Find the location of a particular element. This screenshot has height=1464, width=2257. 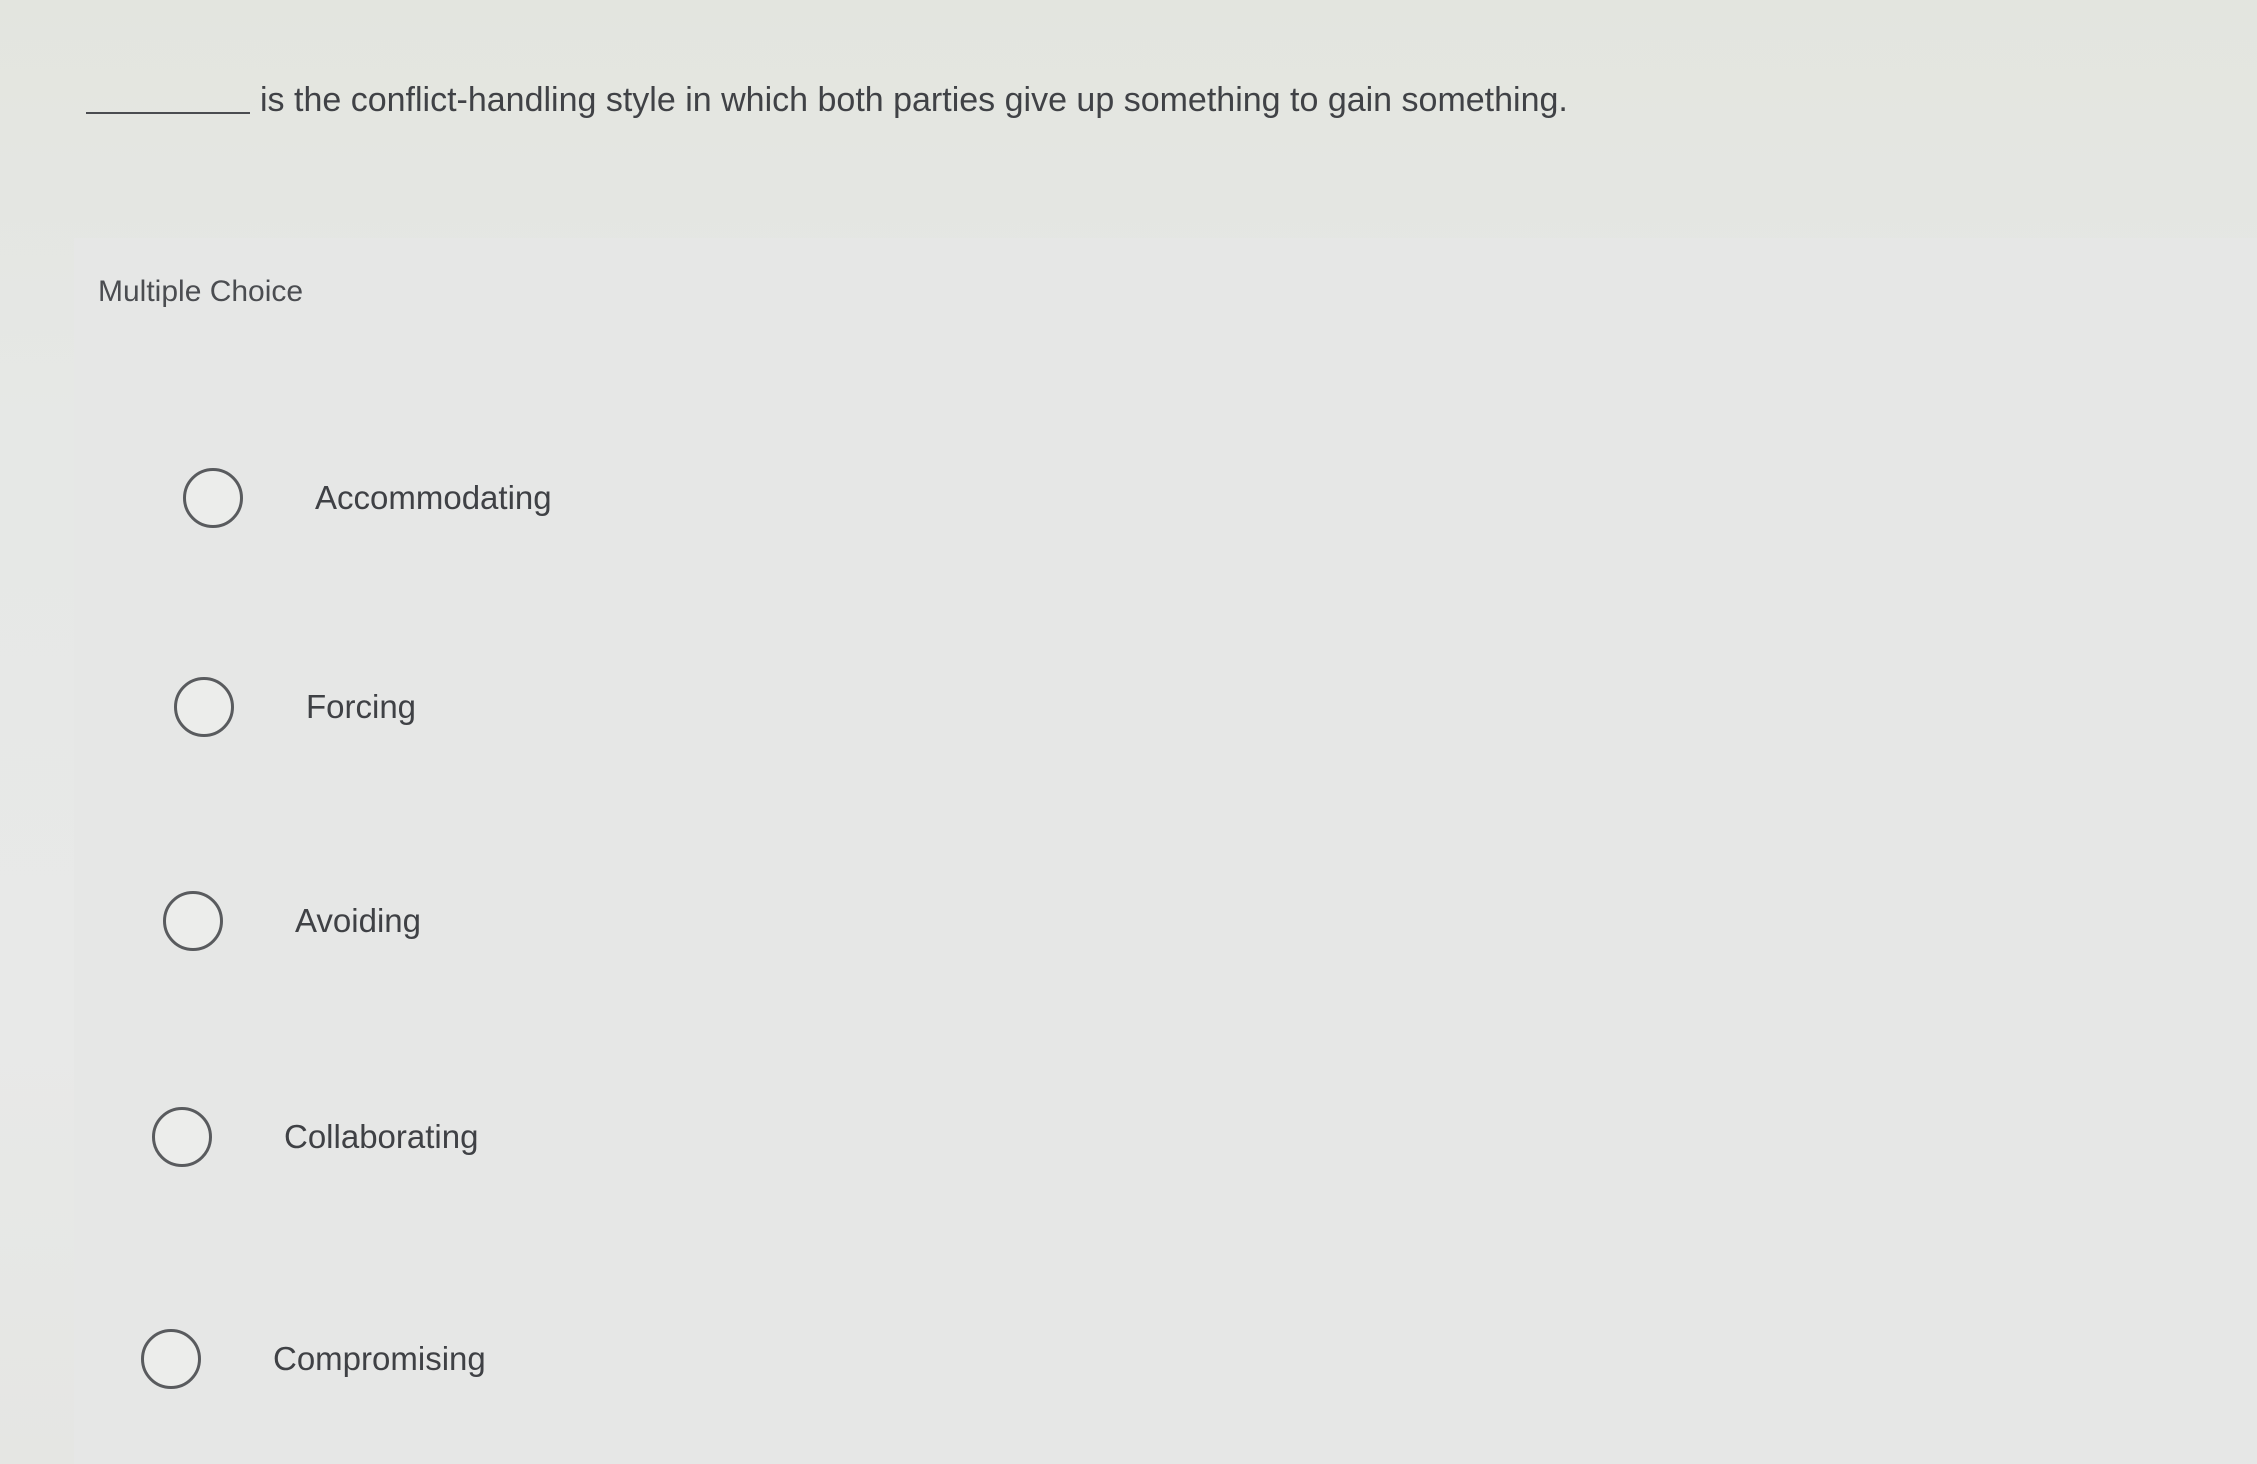

option-forcing: Forcing is located at coordinates (295, 707).